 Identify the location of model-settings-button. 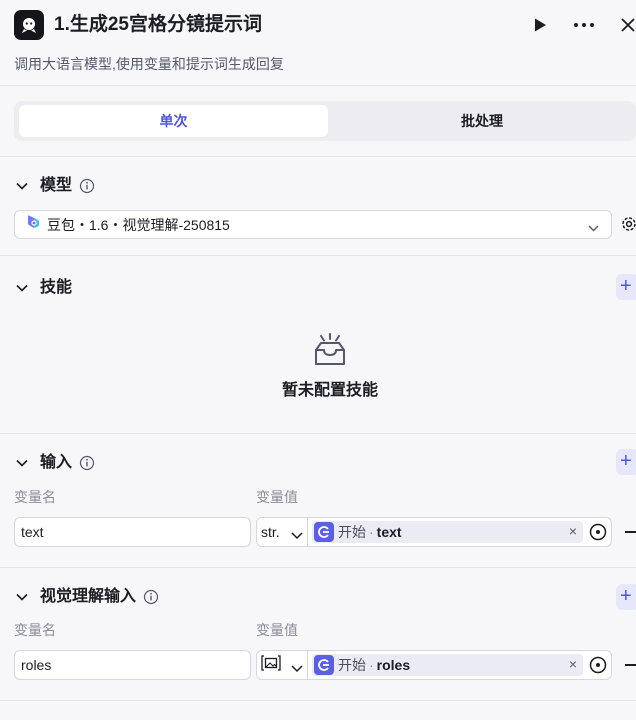
(628, 224).